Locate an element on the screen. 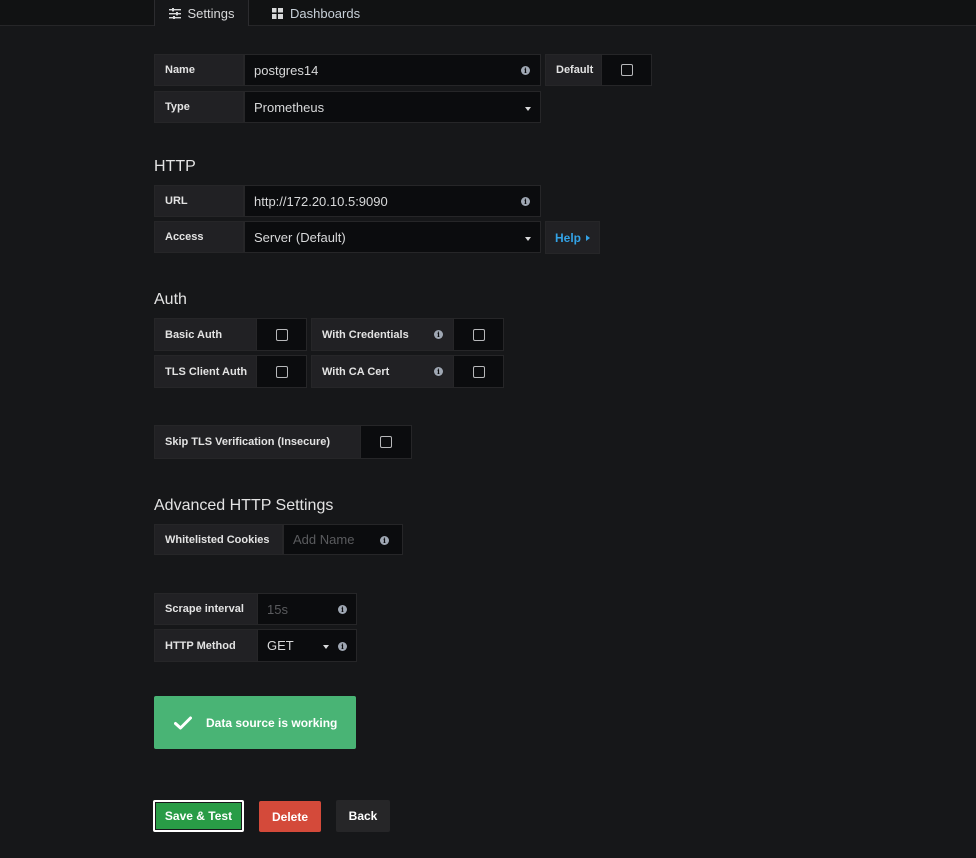  scrape-interval-input: 15s i is located at coordinates (307, 609).